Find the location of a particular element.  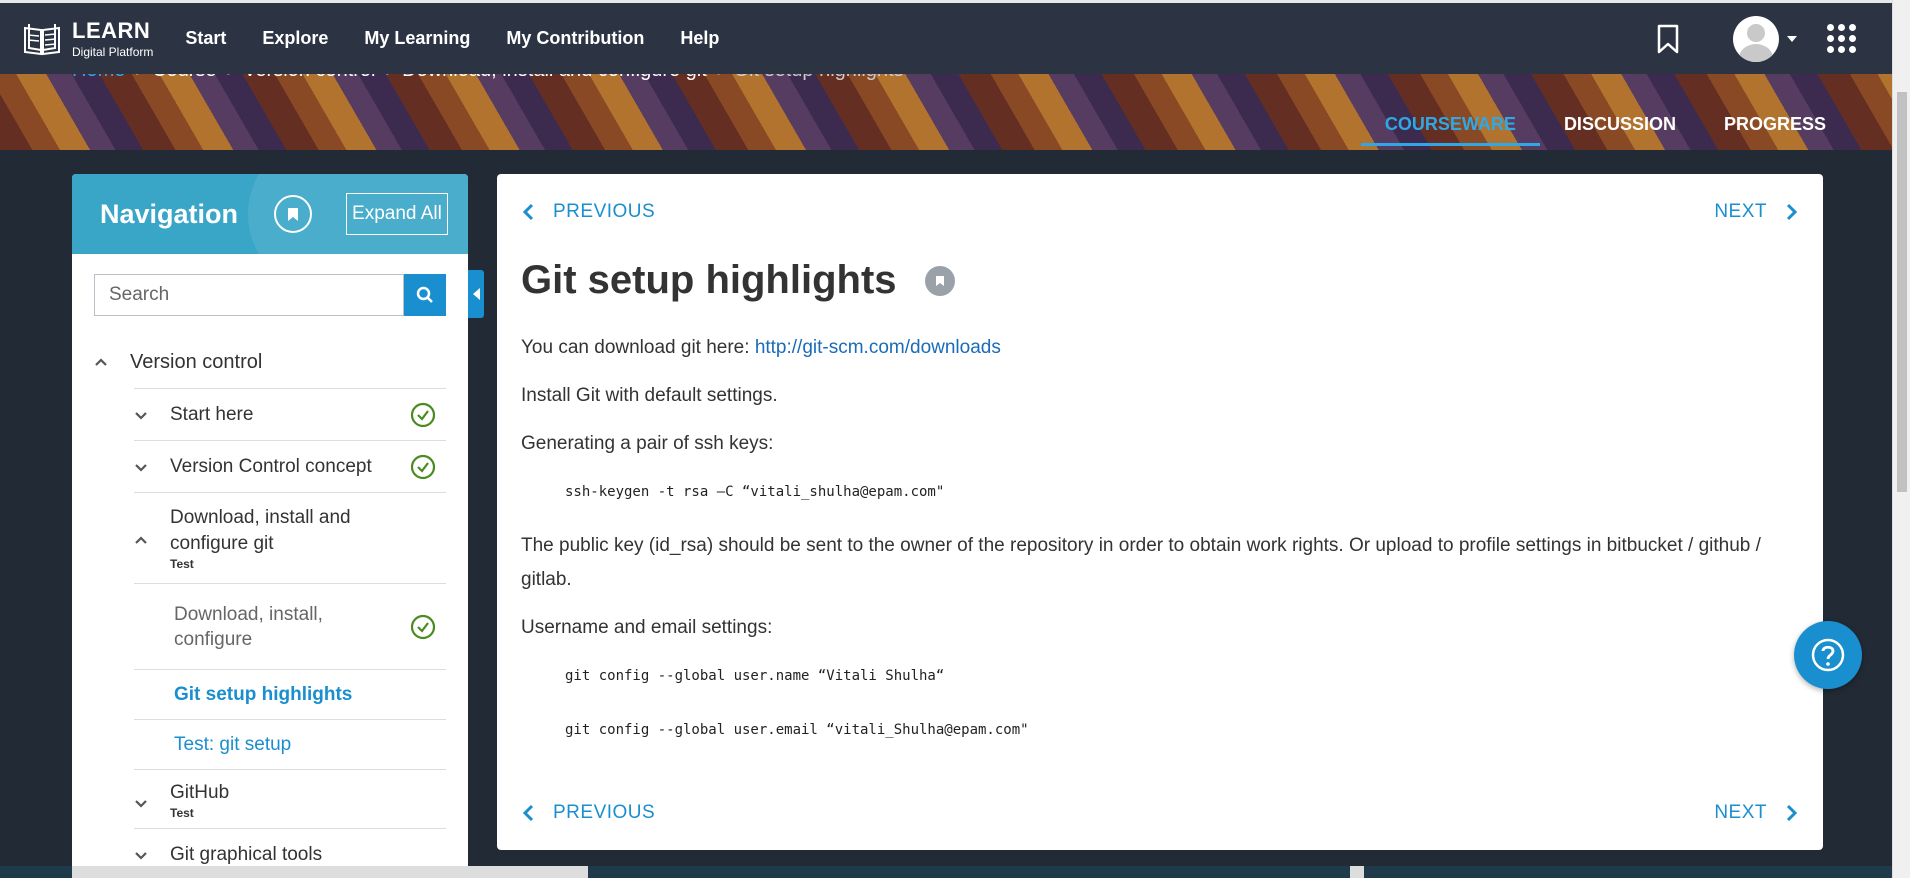

sidebar-header: Navigation Expand All is located at coordinates (270, 214).